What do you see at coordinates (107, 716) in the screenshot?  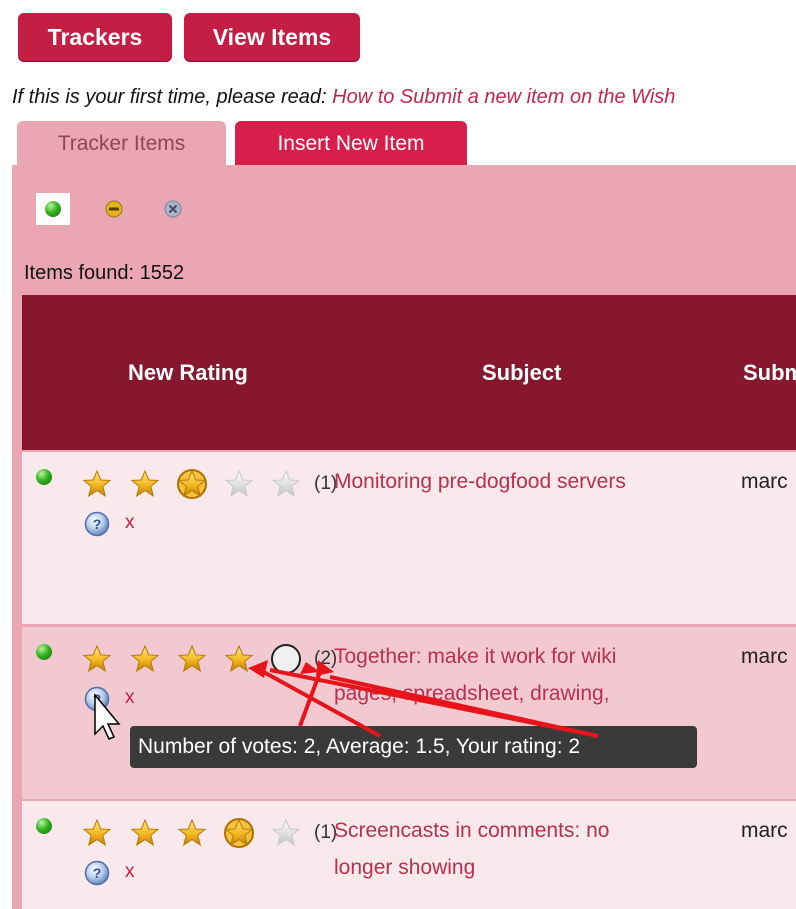 I see `mouse-cursor-icon` at bounding box center [107, 716].